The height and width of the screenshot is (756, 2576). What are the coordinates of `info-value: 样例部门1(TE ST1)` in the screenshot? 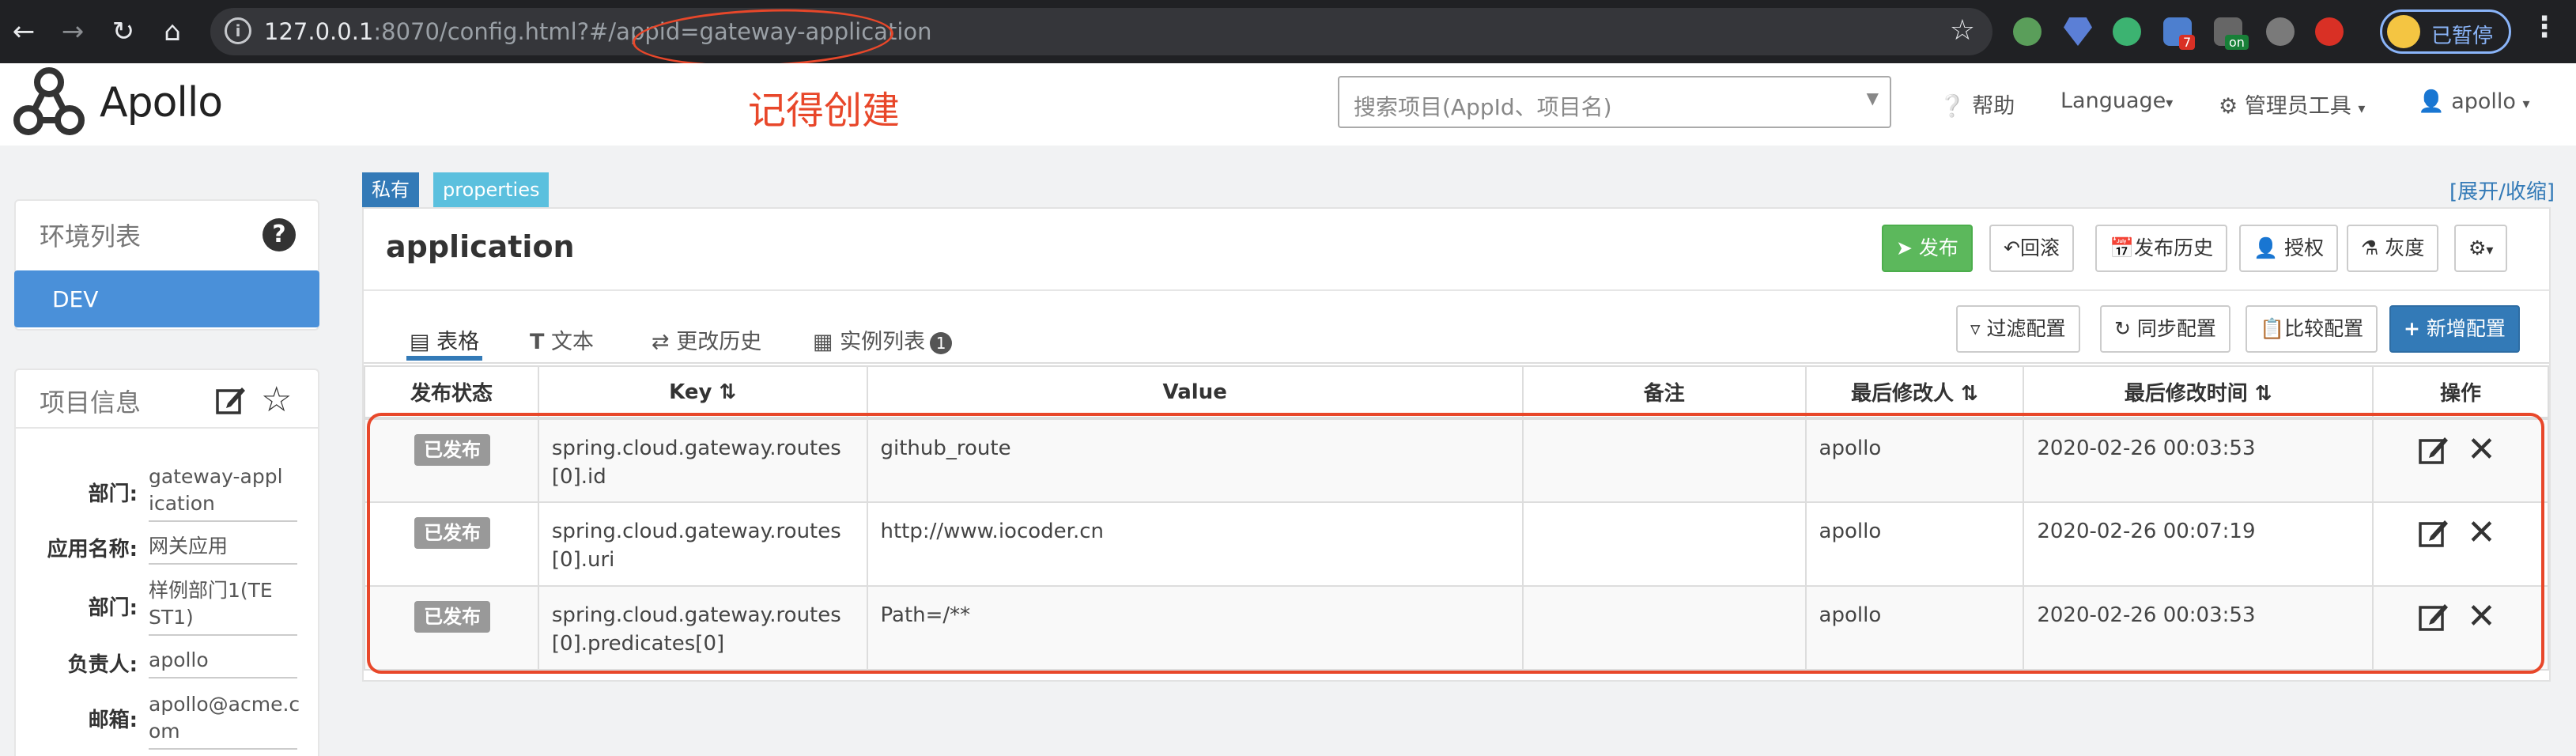 It's located at (223, 606).